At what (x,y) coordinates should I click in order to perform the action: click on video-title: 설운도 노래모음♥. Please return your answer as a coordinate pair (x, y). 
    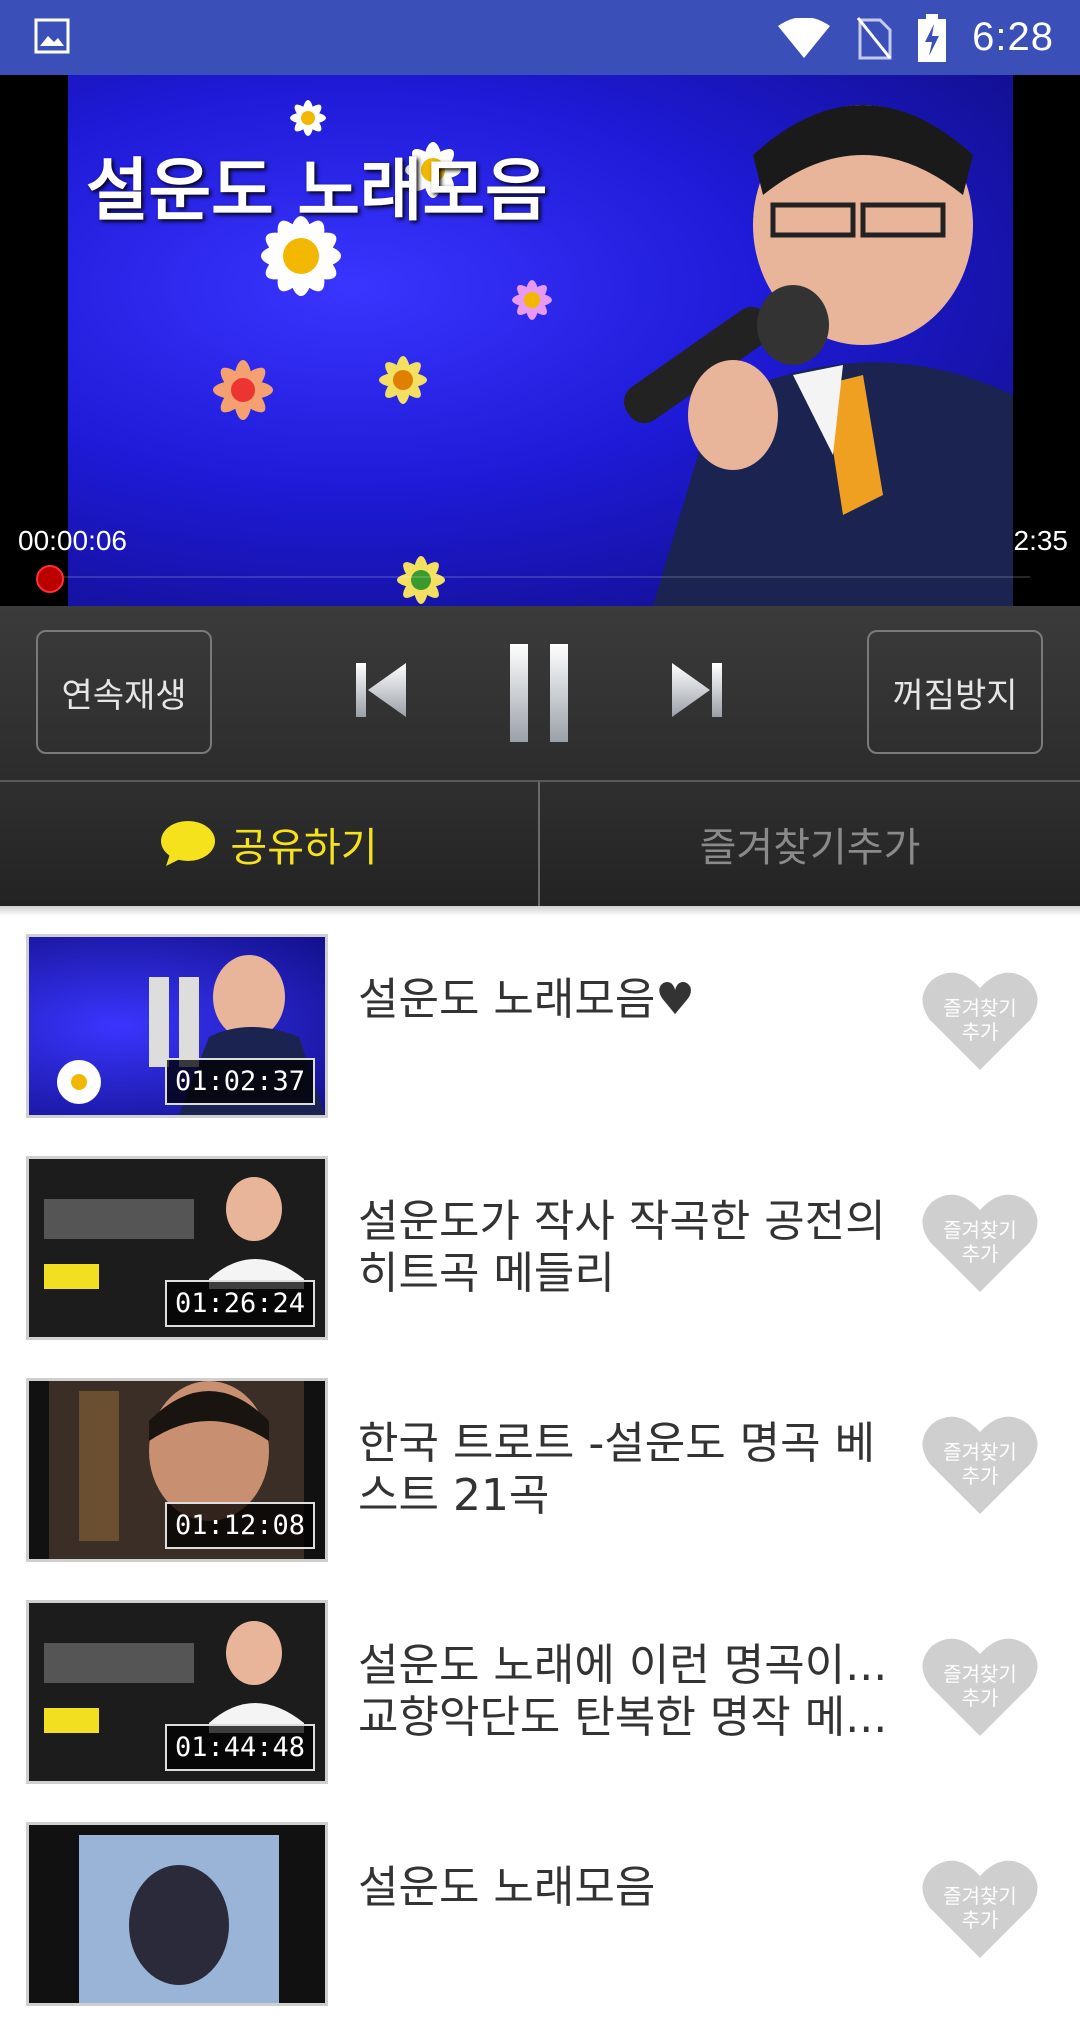
    Looking at the image, I should click on (623, 1000).